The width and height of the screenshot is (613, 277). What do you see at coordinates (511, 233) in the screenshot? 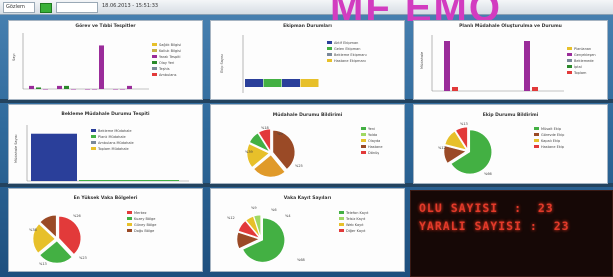
I see `led-display: OLU SAYISI : 23 YARALI SAYISI : 23` at bounding box center [511, 233].